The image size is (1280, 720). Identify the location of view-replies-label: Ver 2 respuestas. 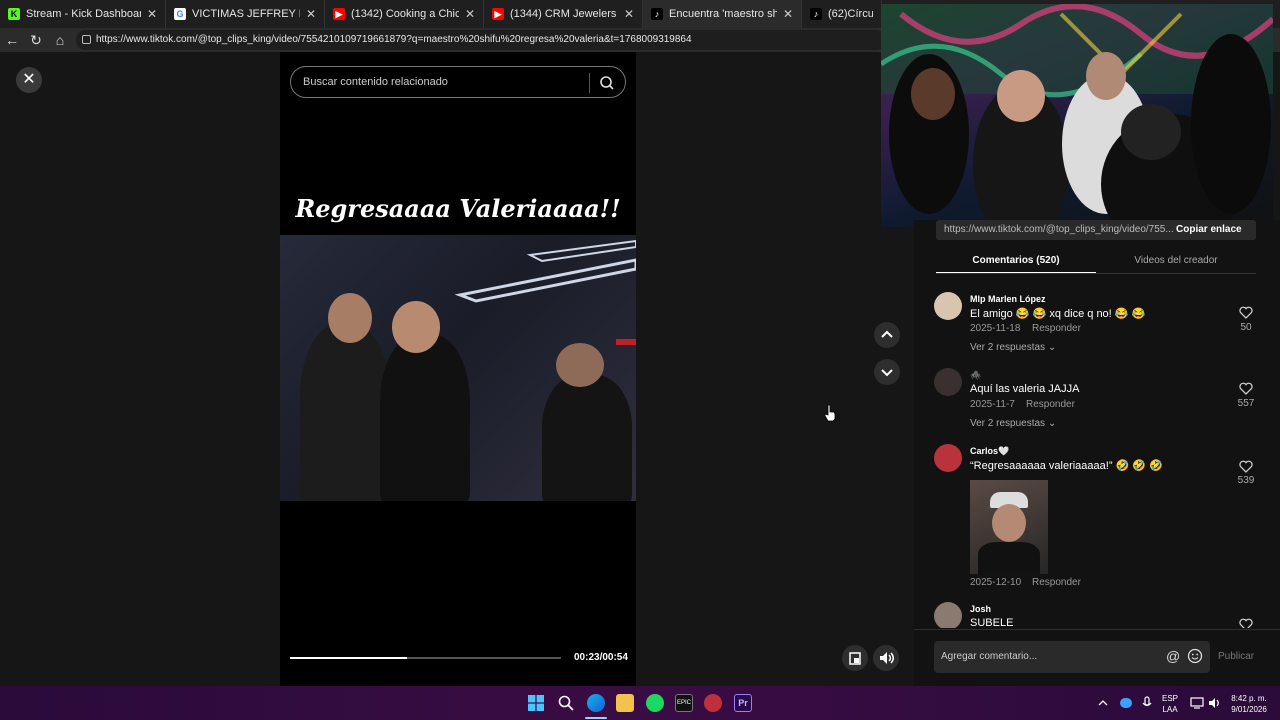
(1008, 347).